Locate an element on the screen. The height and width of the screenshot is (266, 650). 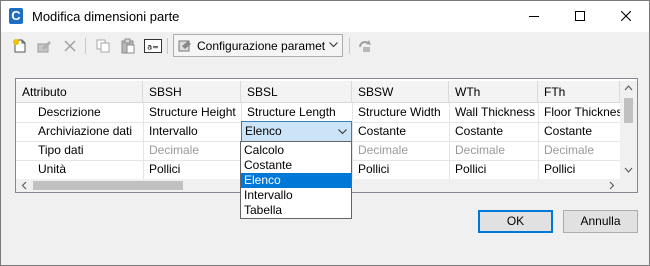
maximize-icon is located at coordinates (580, 16).